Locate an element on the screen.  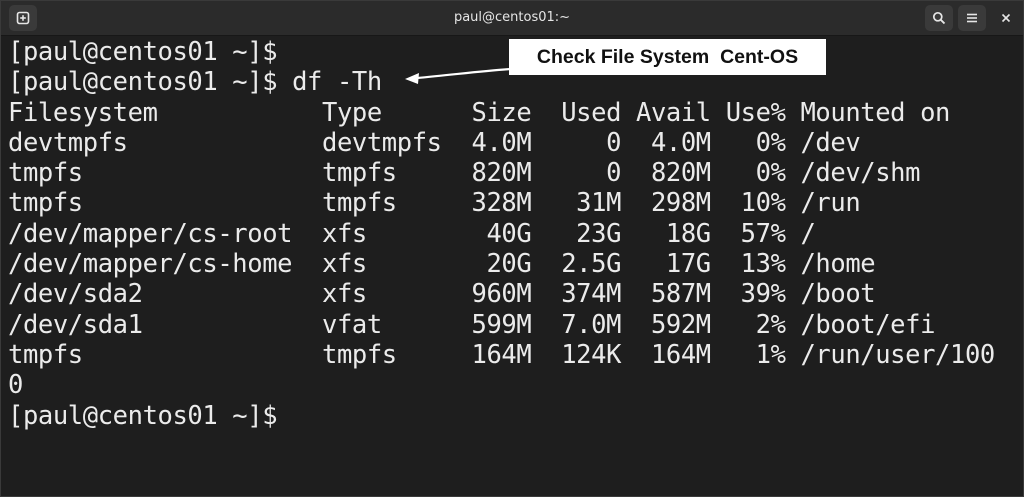
search-button is located at coordinates (939, 18).